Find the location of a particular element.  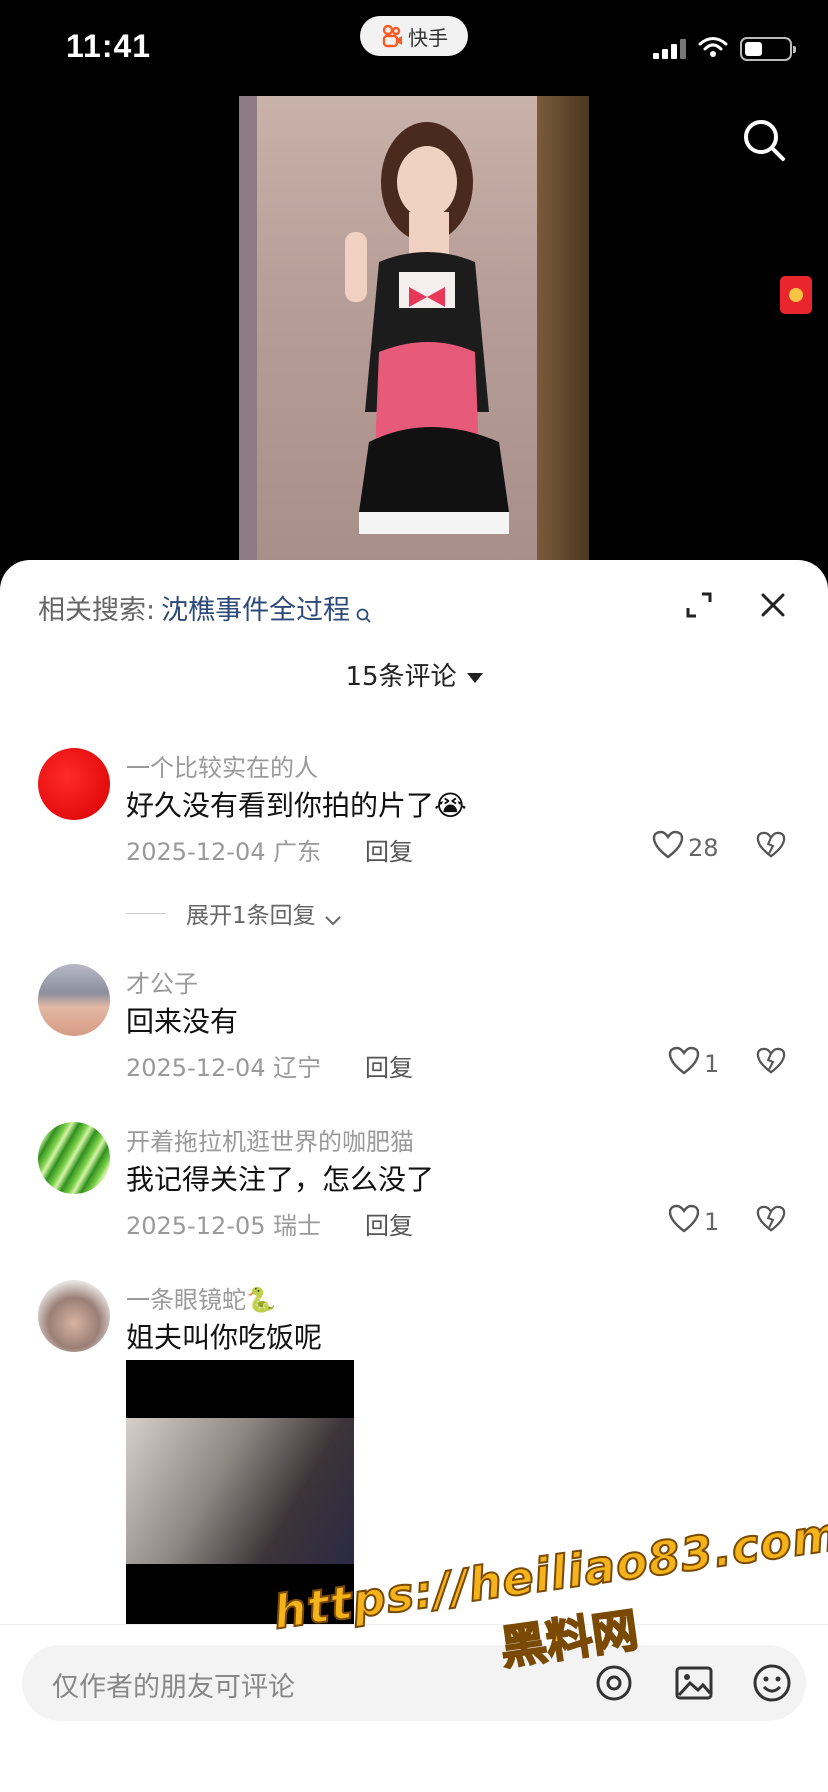

related-search: 相关搜索: 沈樵事件全过程 is located at coordinates (205, 607).